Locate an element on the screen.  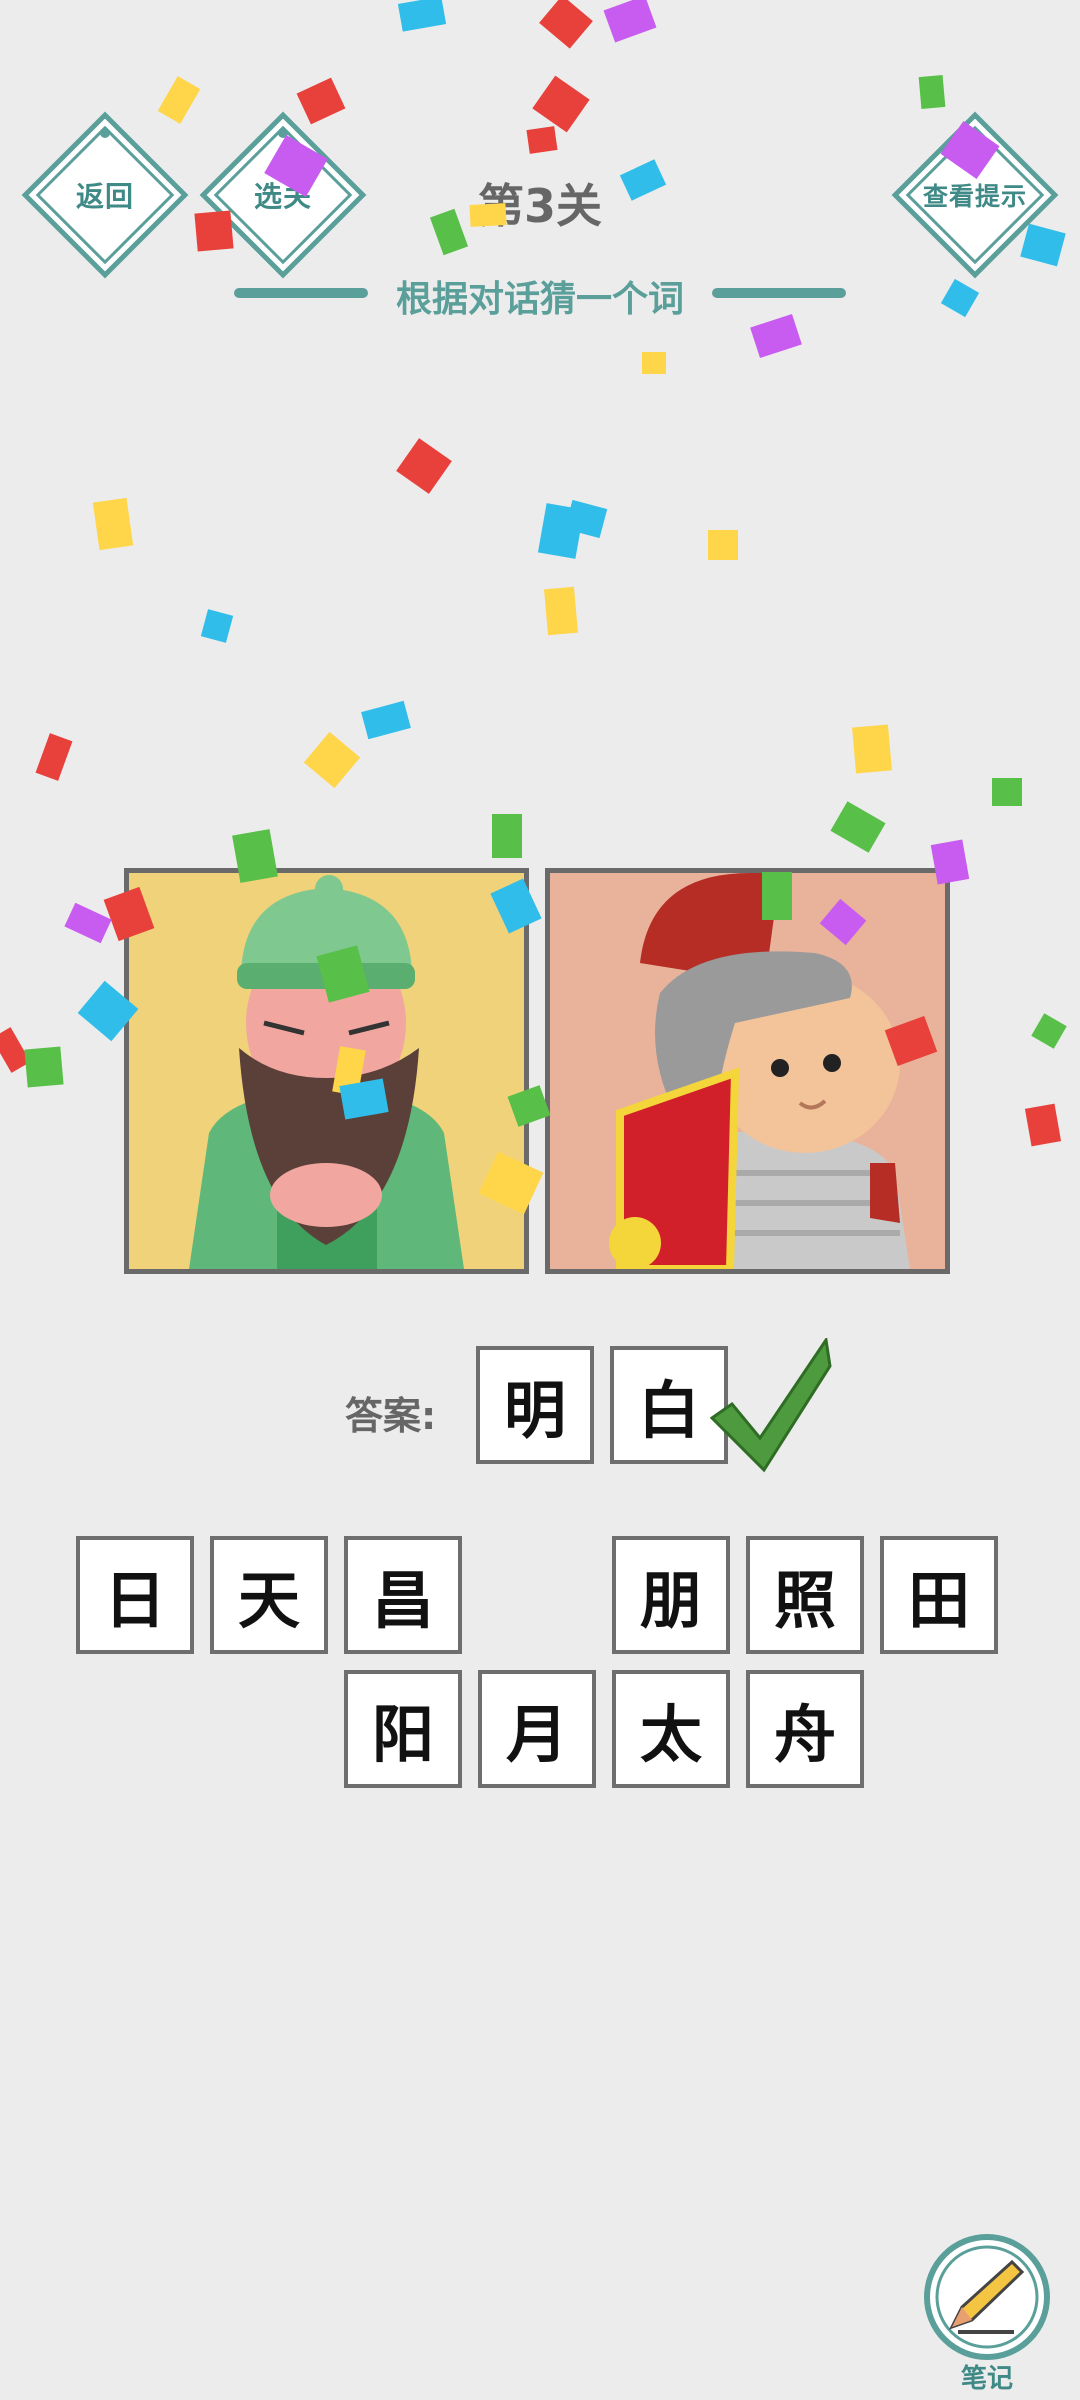
choice-tile: 月 is located at coordinates (537, 1729).